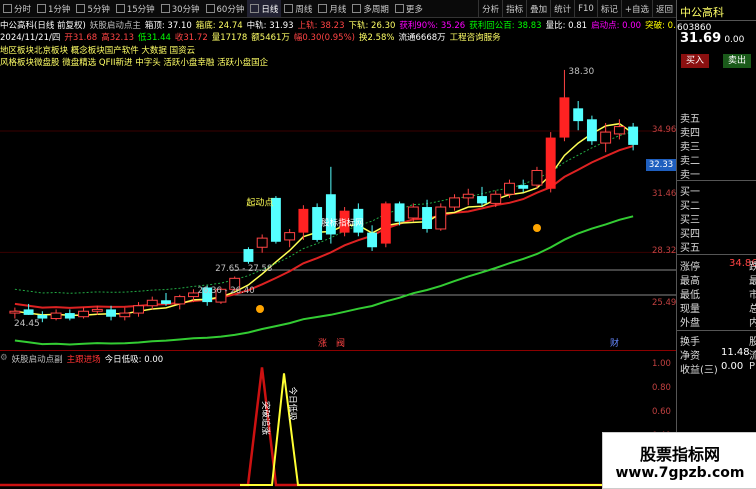 This screenshot has height=489, width=756. What do you see at coordinates (752, 323) in the screenshot?
I see `quote-extra: 内` at bounding box center [752, 323].